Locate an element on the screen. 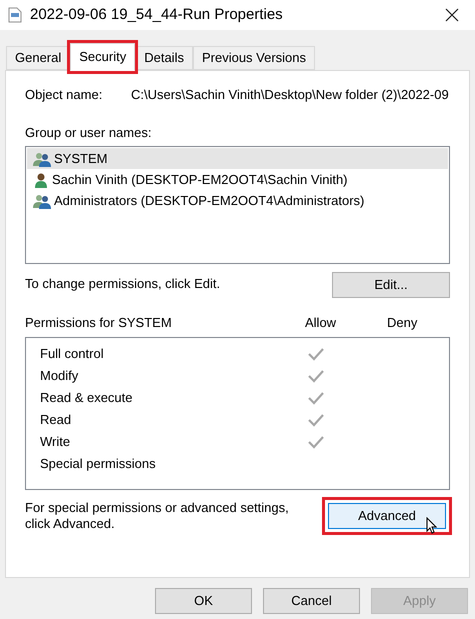 The image size is (475, 619). permission-name: Special permissions is located at coordinates (98, 463).